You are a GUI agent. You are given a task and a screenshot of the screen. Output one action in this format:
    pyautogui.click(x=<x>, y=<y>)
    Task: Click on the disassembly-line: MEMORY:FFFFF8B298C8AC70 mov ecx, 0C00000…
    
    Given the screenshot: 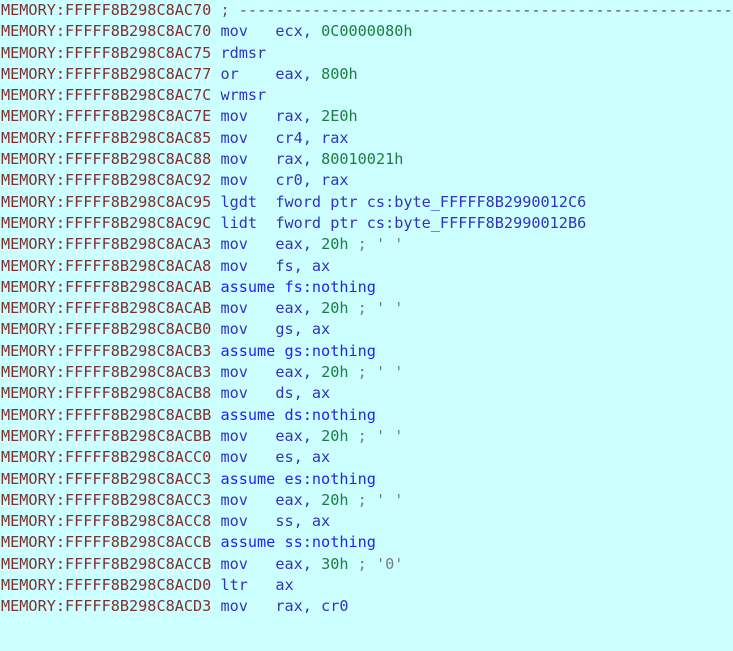 What is the action you would take?
    pyautogui.click(x=366, y=31)
    